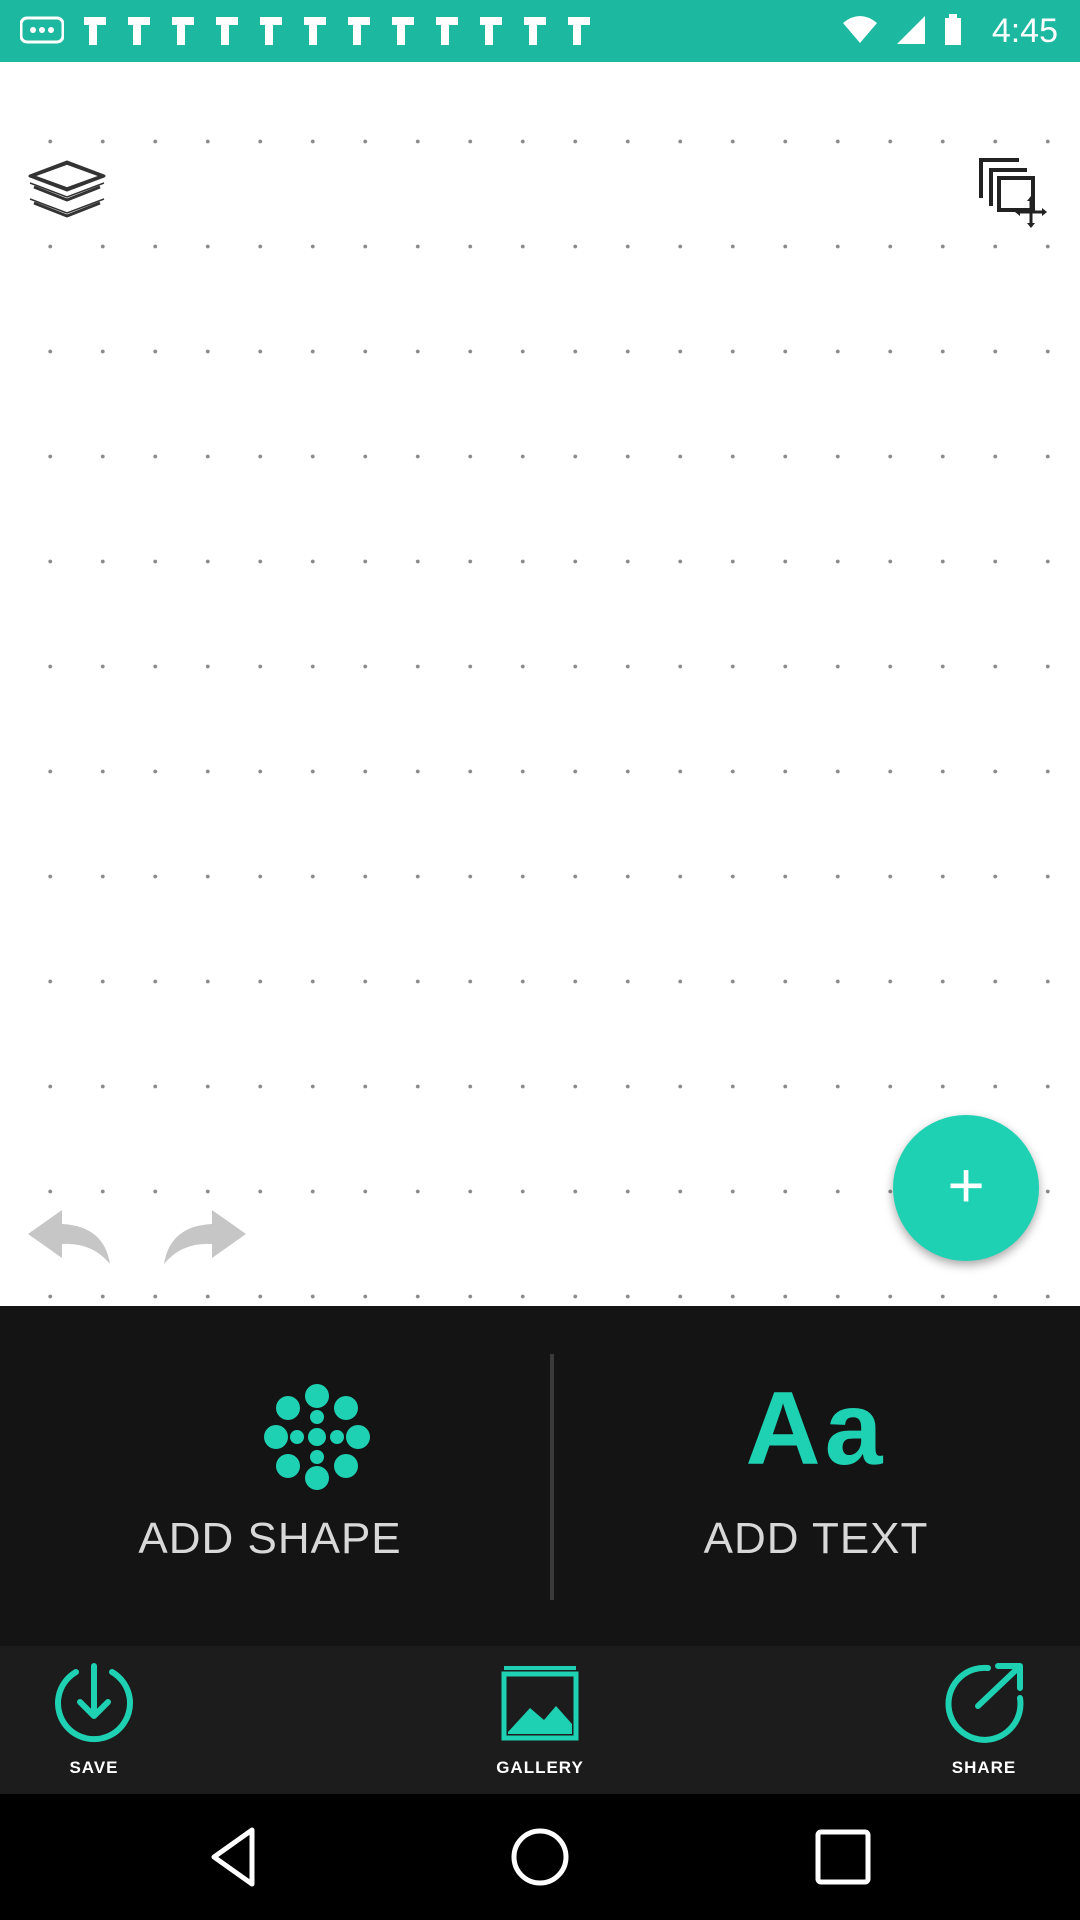 The image size is (1080, 1920). I want to click on status-right-icons, so click(893, 32).